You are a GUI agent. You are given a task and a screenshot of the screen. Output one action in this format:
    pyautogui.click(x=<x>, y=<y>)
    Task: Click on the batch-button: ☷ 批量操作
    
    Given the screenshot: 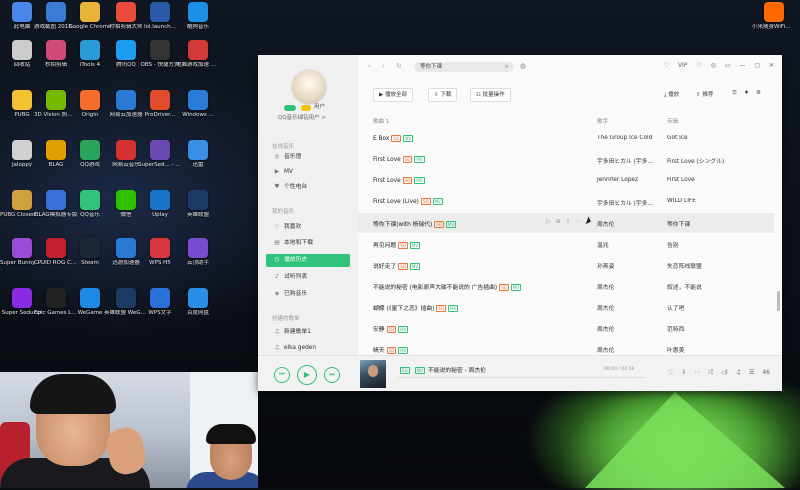 What is the action you would take?
    pyautogui.click(x=490, y=95)
    